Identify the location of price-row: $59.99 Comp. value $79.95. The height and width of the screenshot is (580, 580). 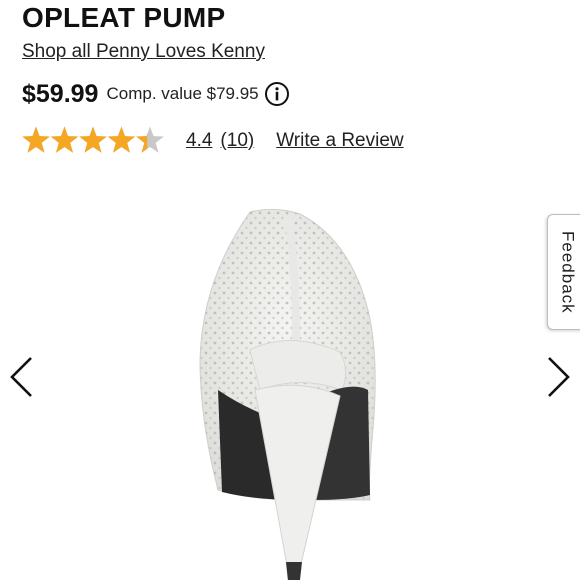
(156, 94).